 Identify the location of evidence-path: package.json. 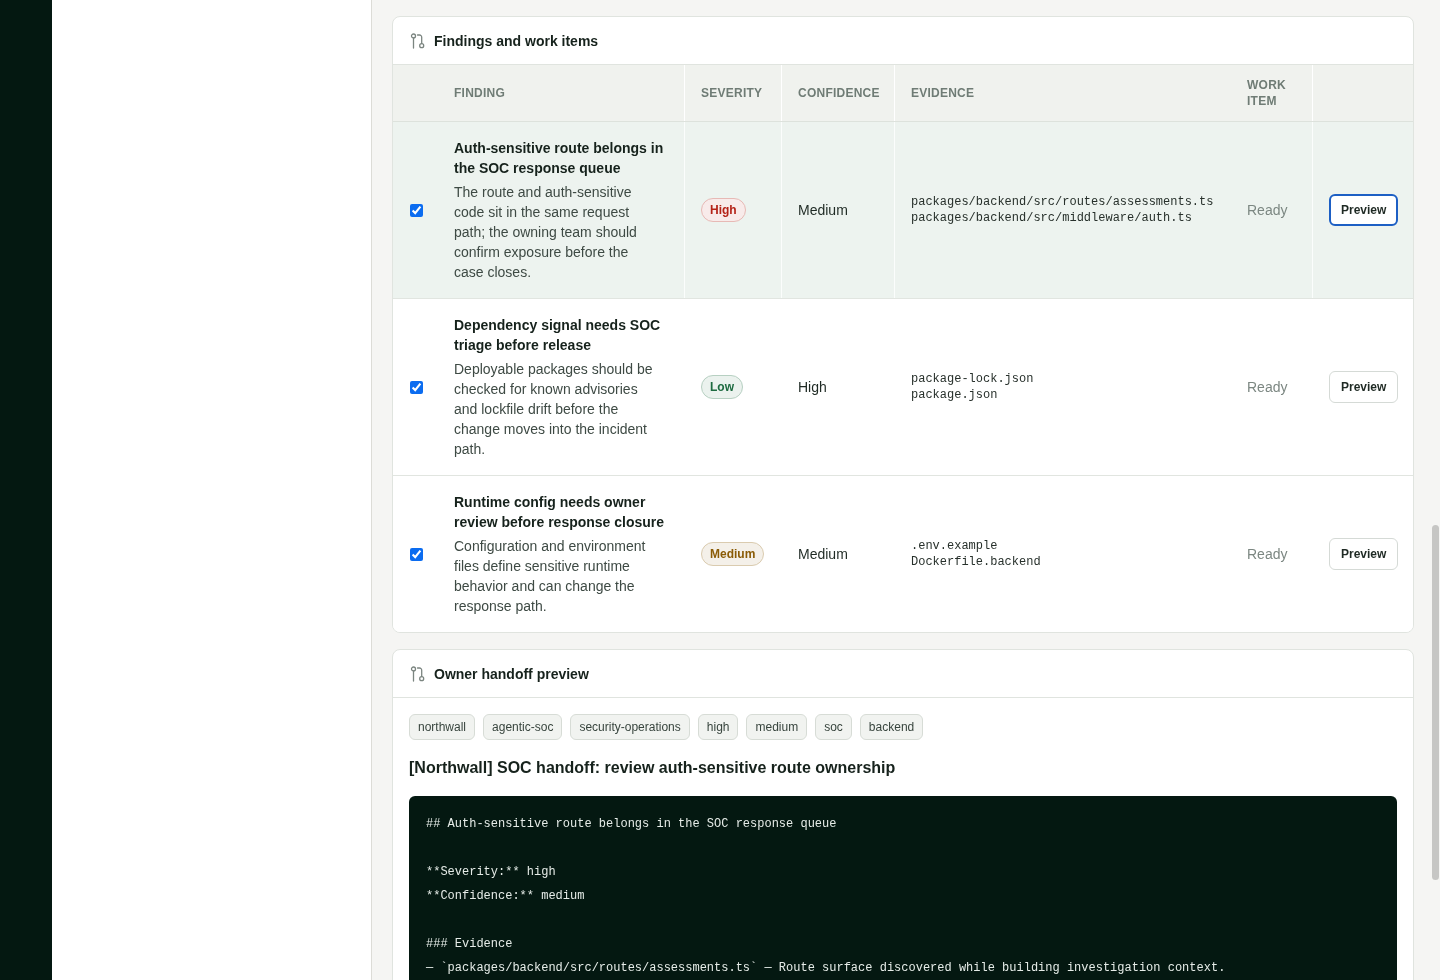
(955, 395).